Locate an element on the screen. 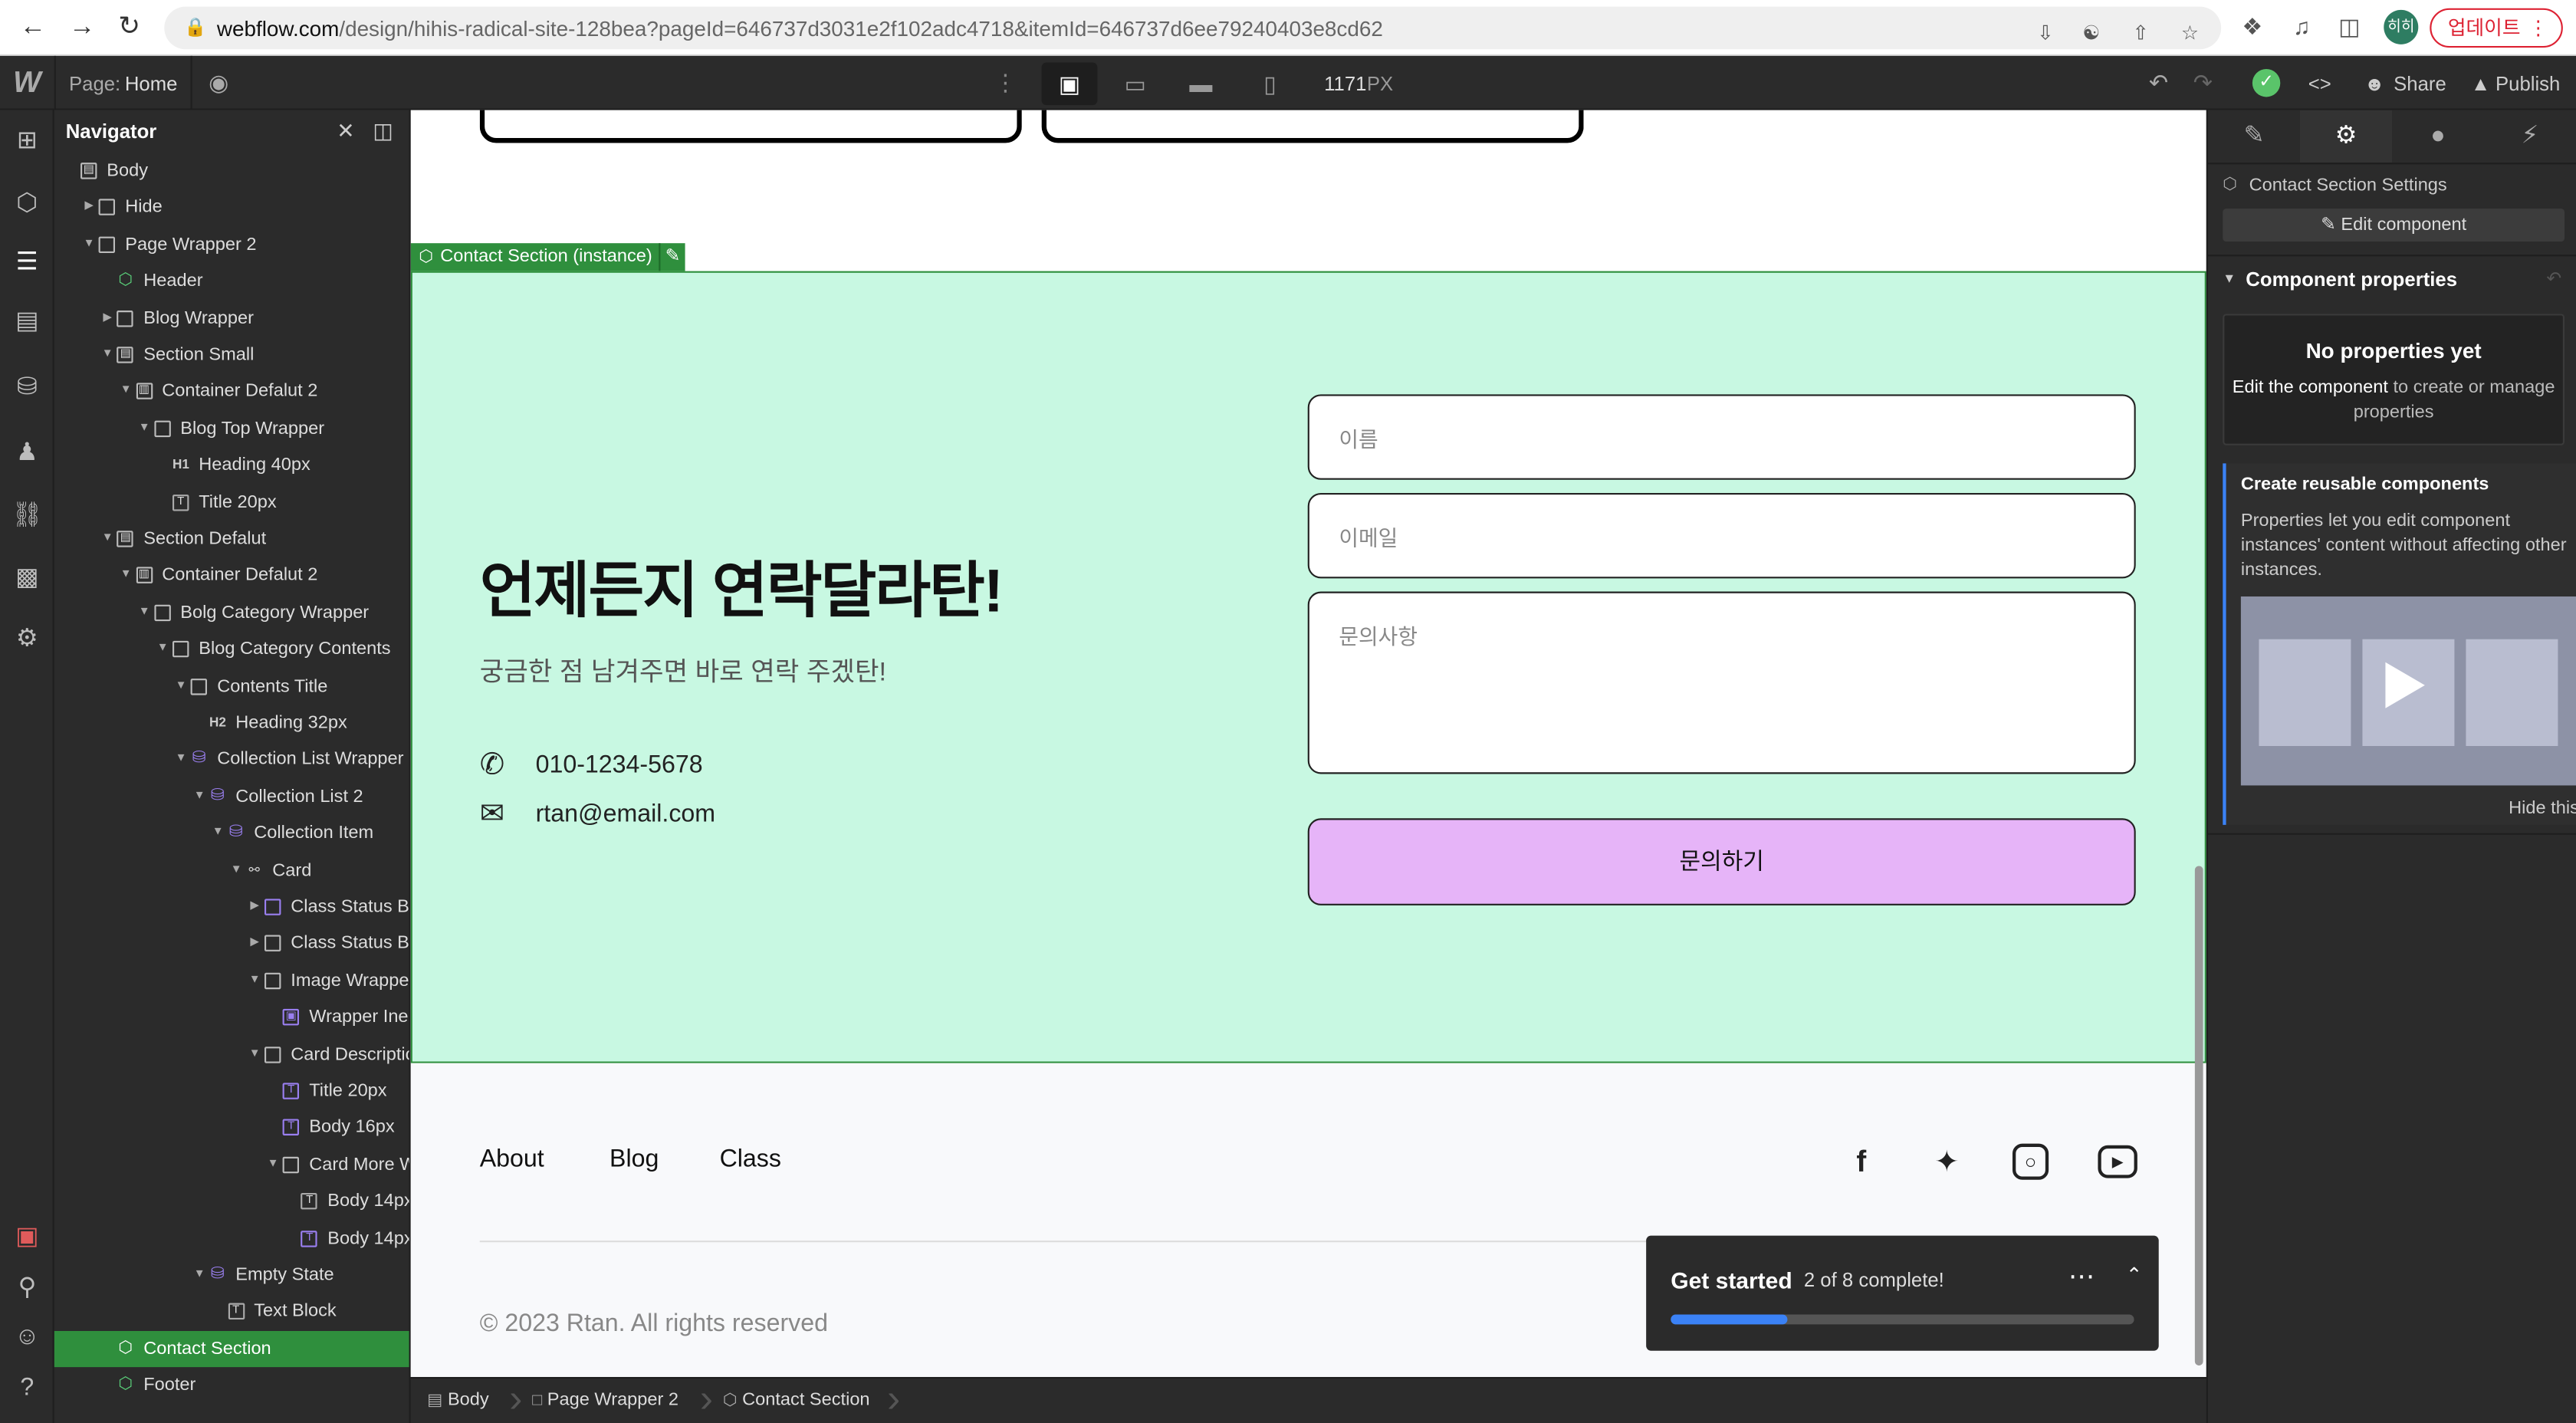  hide-tip-link: Hide this is located at coordinates (2542, 809).